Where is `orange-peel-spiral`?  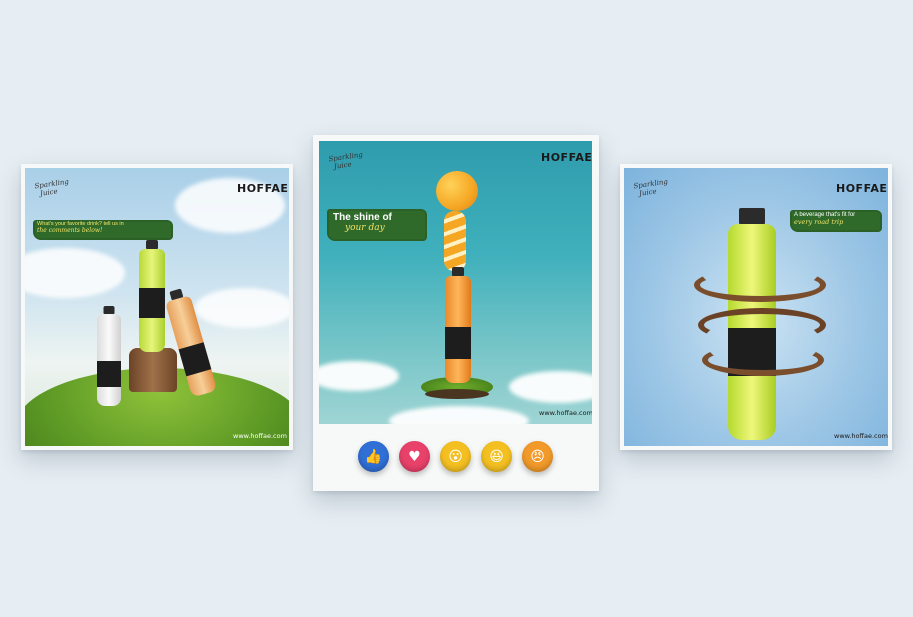
orange-peel-spiral is located at coordinates (455, 241).